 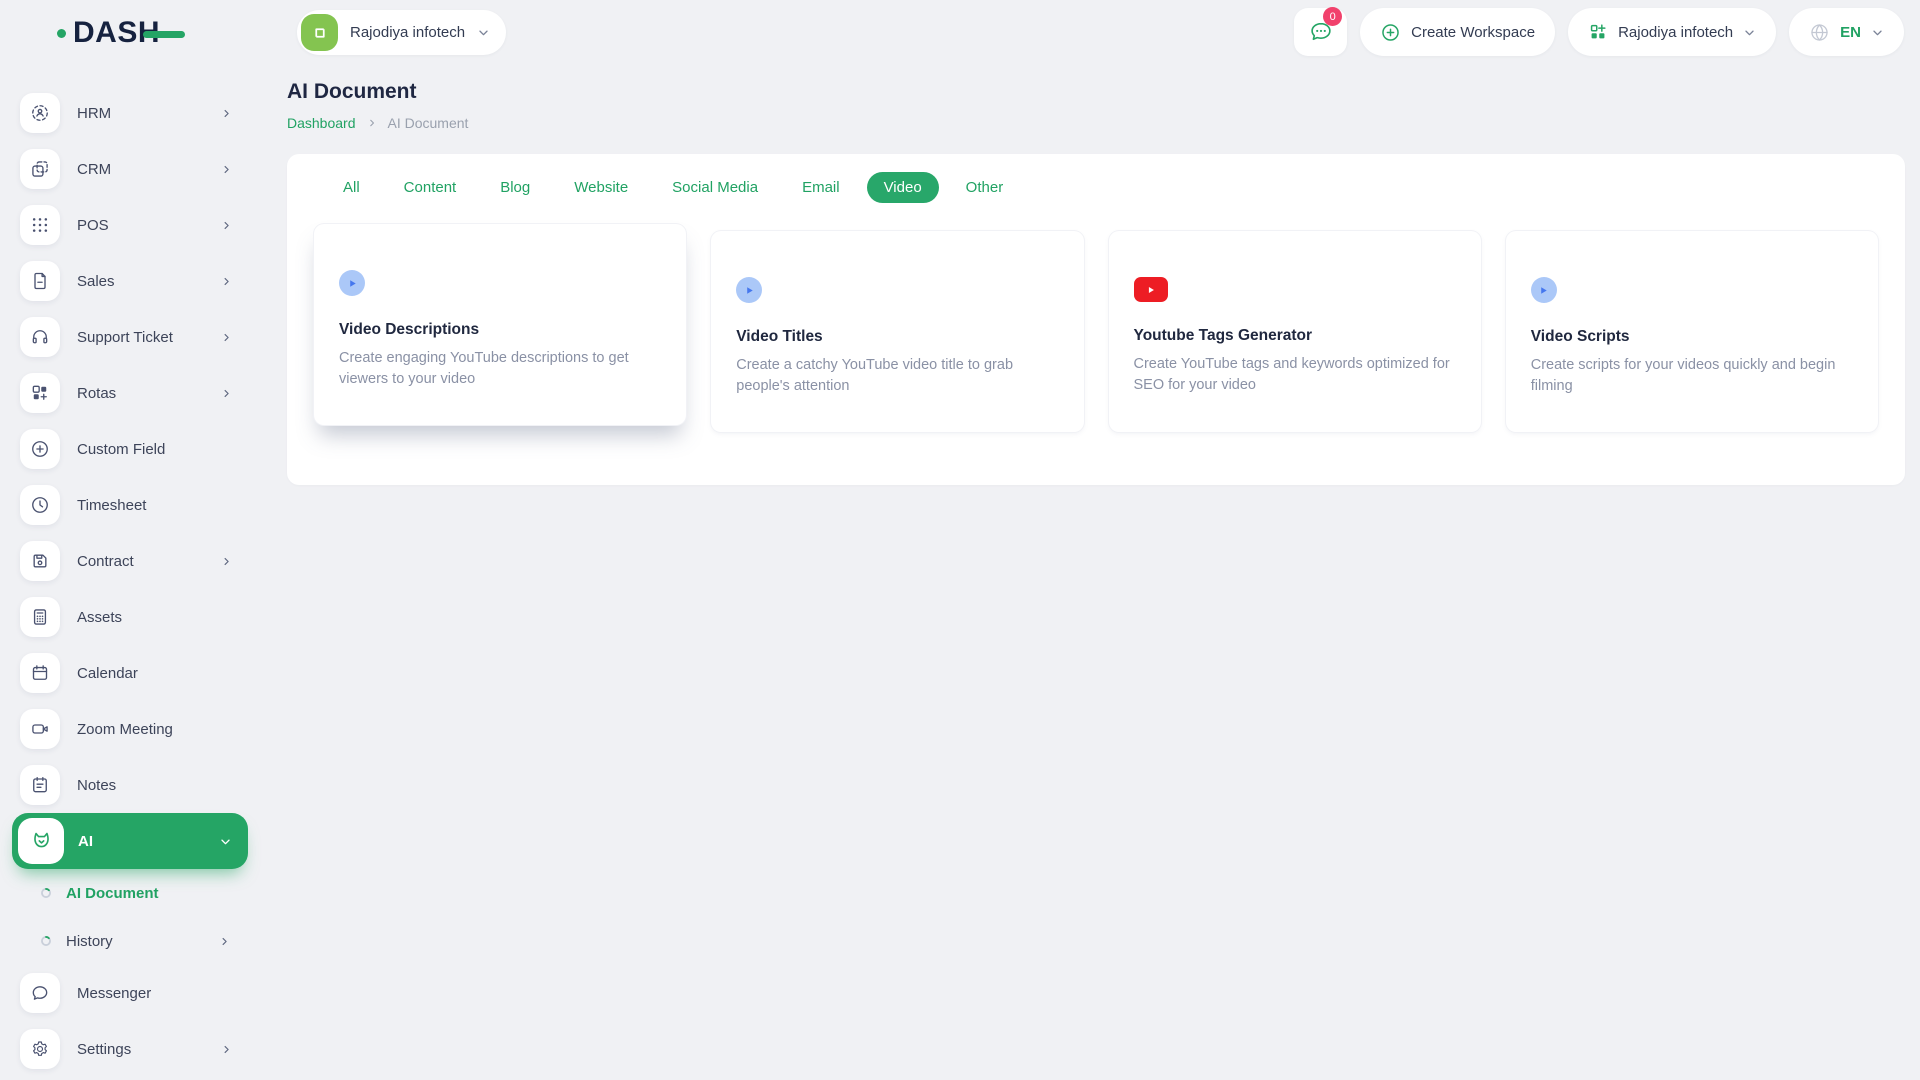 I want to click on language-selector: EN, so click(x=1846, y=32).